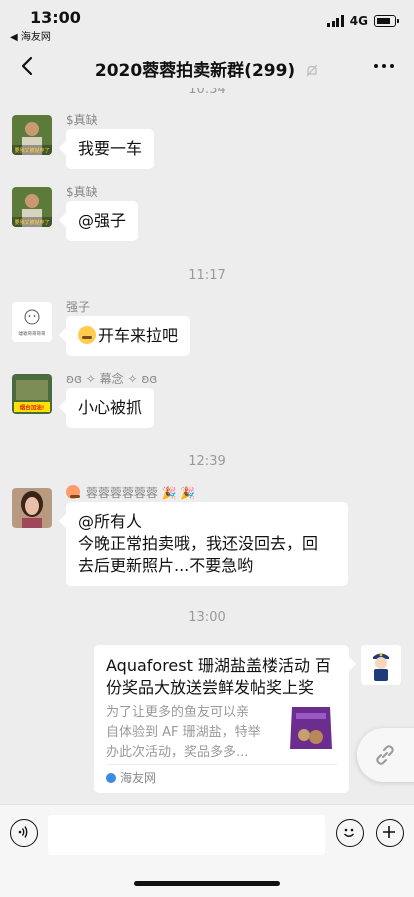  What do you see at coordinates (335, 21) in the screenshot?
I see `signal-icon` at bounding box center [335, 21].